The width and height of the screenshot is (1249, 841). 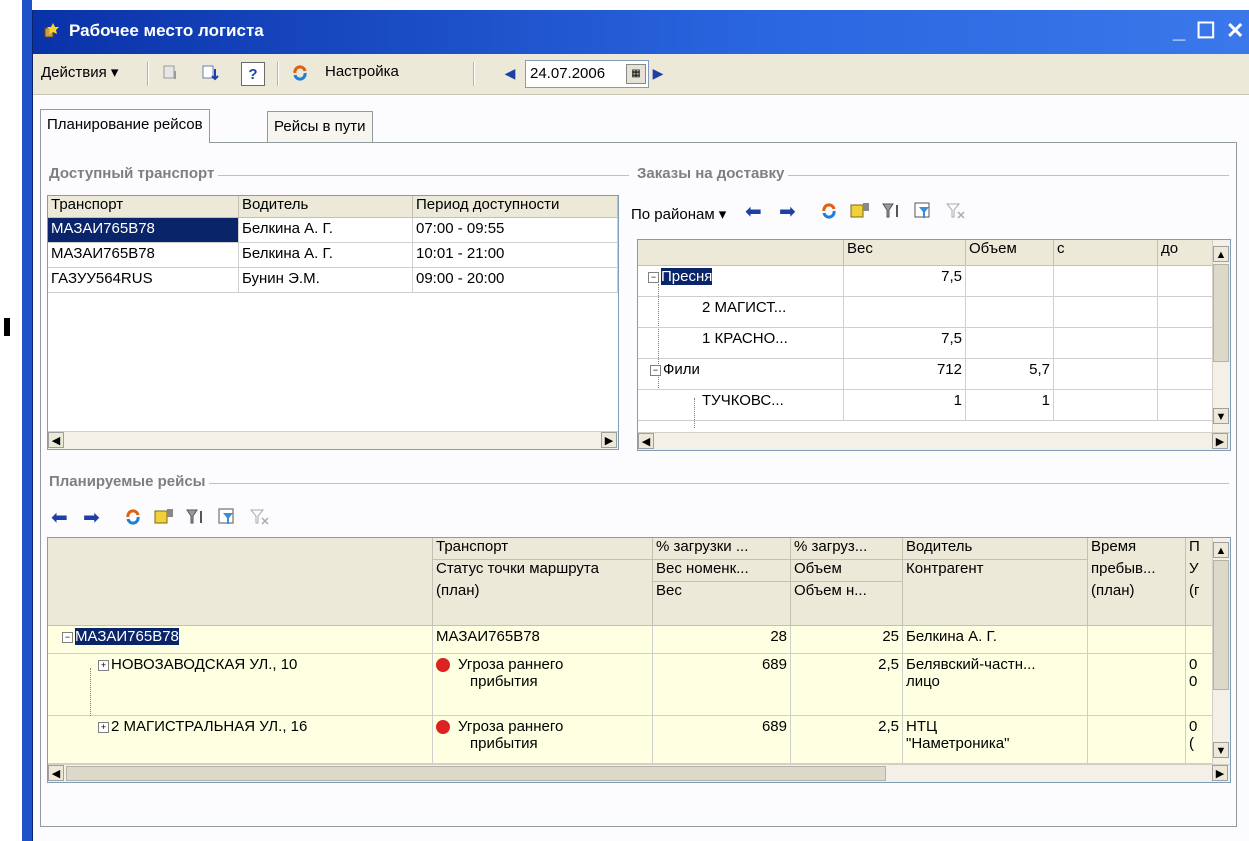 What do you see at coordinates (1137, 549) in the screenshot?
I see `column-header: Время` at bounding box center [1137, 549].